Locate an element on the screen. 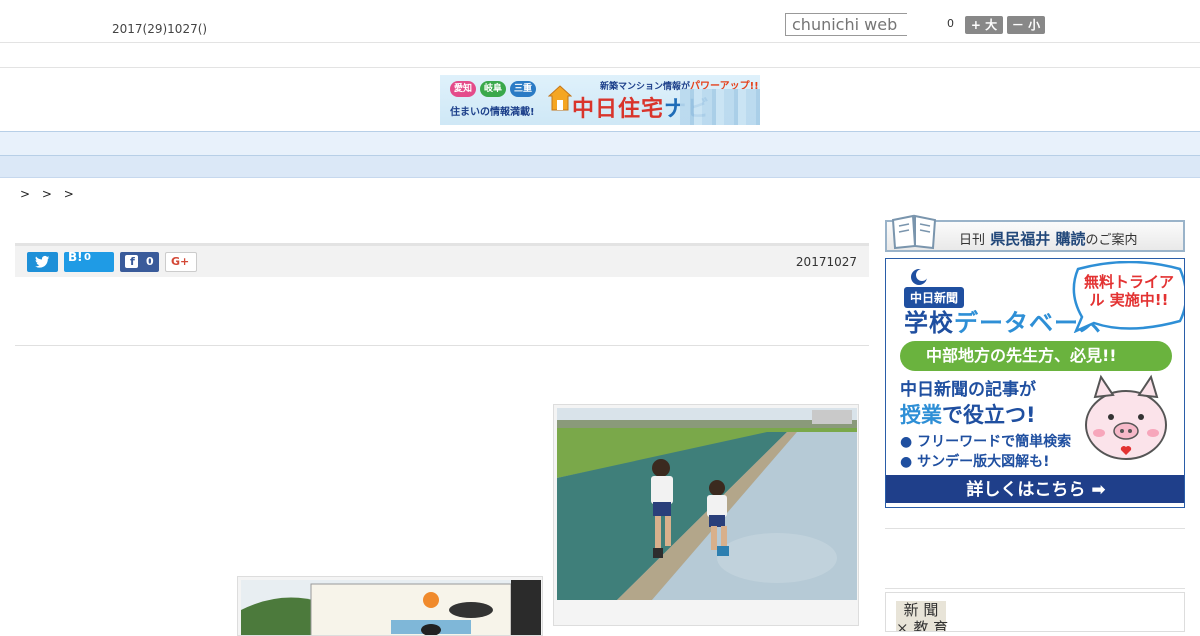  banner-subtitle: 住まいの情報満載! is located at coordinates (492, 112).